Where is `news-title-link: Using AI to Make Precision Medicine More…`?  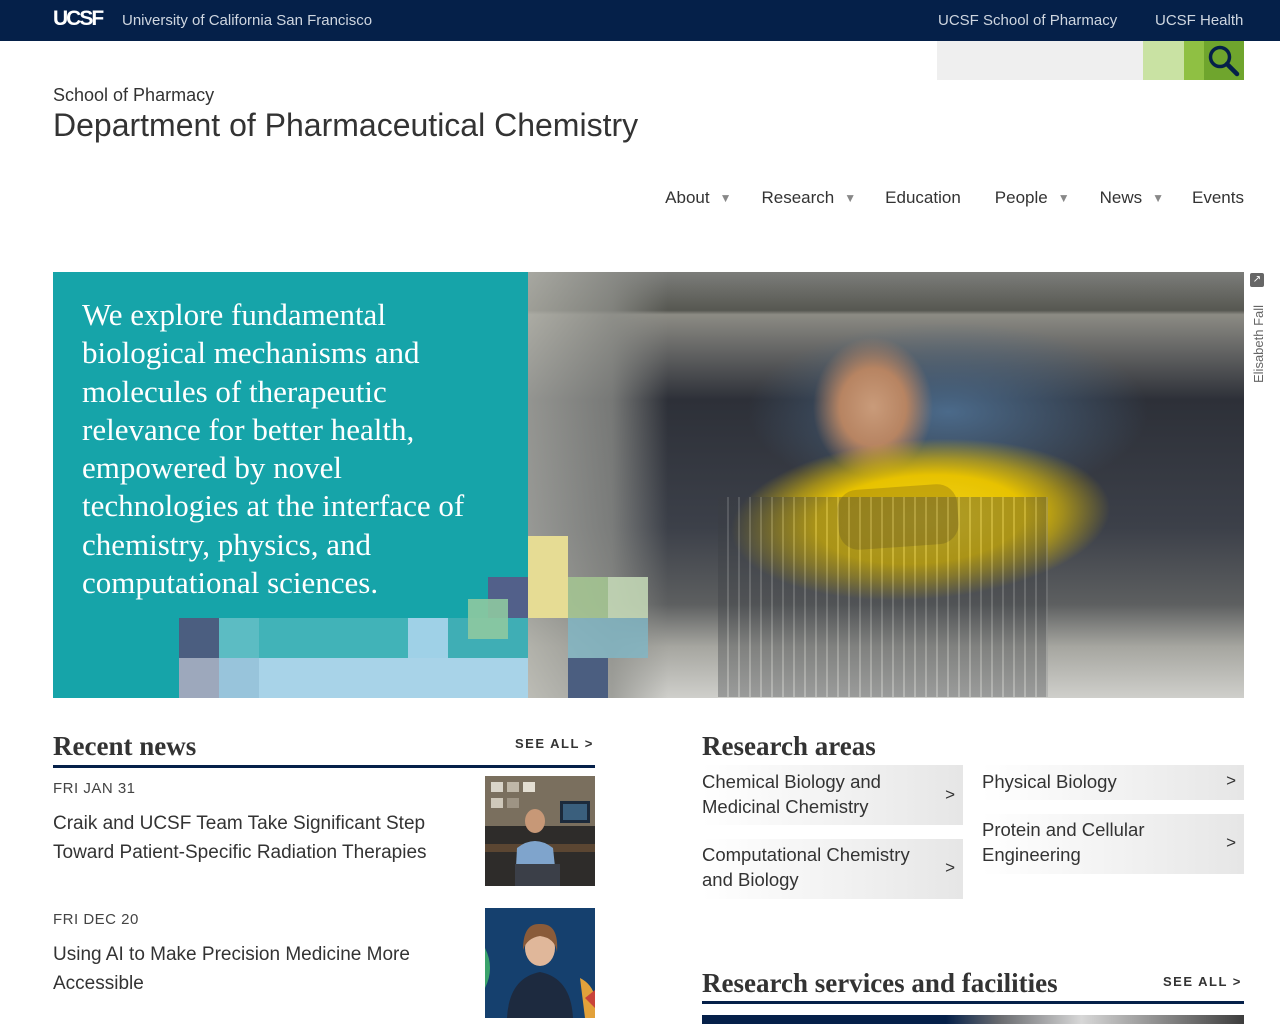
news-title-link: Using AI to Make Precision Medicine More… is located at coordinates (253, 969).